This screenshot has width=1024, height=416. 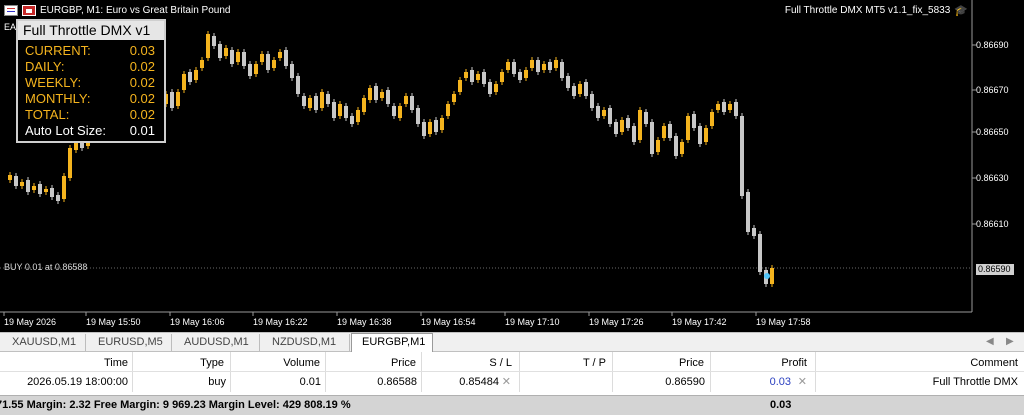 I want to click on close-position-icon: ✕, so click(x=802, y=382).